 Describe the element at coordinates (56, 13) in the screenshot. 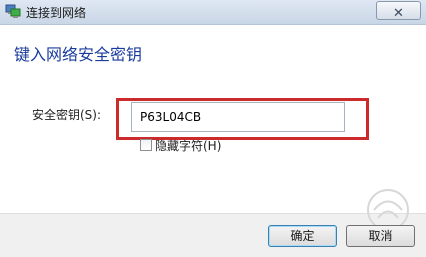

I see `window-title: 连接到网络` at that location.